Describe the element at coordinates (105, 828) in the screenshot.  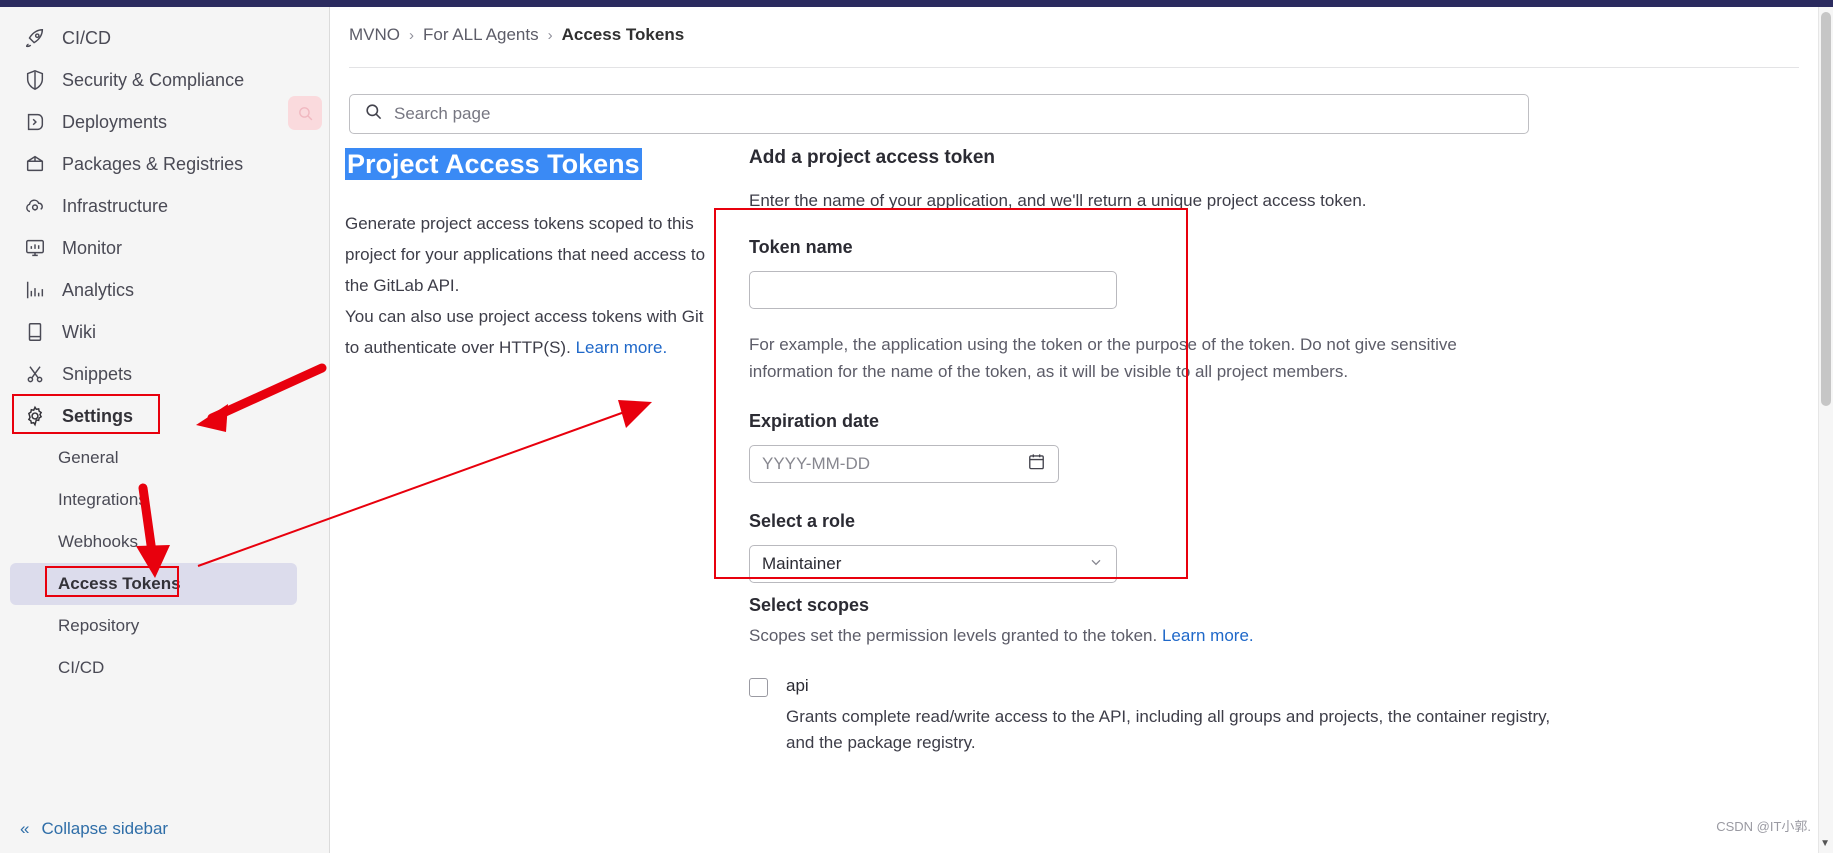
I see `collapse-sidebar-label: Collapse sidebar` at that location.